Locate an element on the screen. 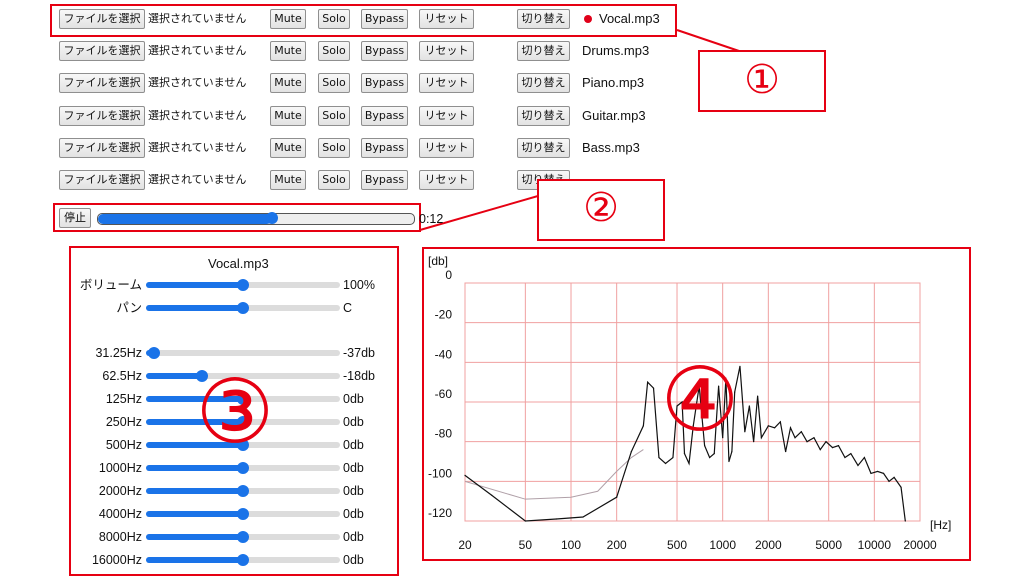  pan-label: パン is located at coordinates (129, 308).